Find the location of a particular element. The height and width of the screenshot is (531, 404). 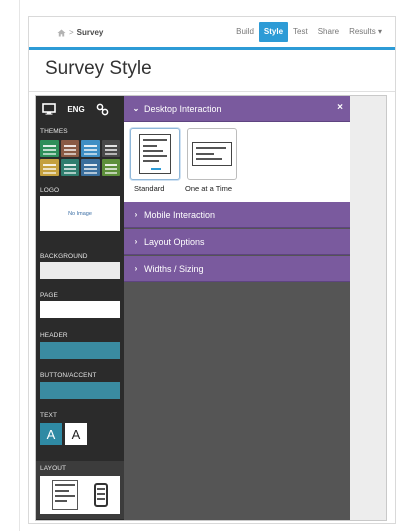

chevron-down-icon: ▾ is located at coordinates (379, 31).